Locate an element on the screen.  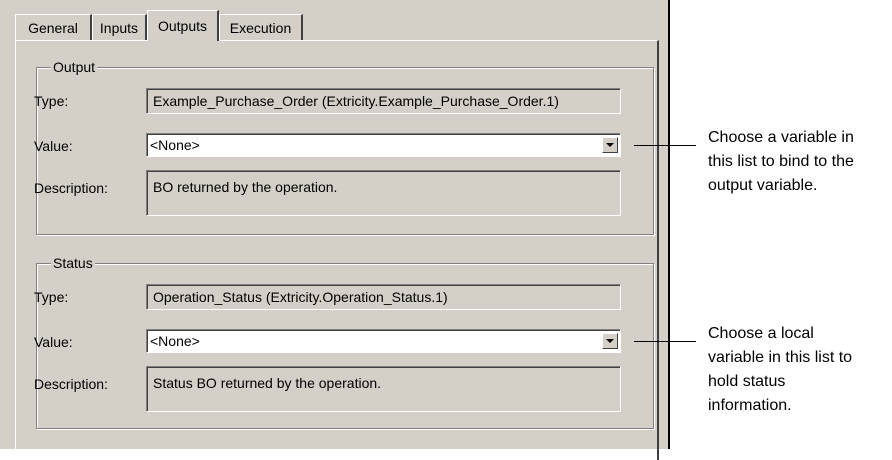
tab-inputs: Inputs is located at coordinates (119, 27).